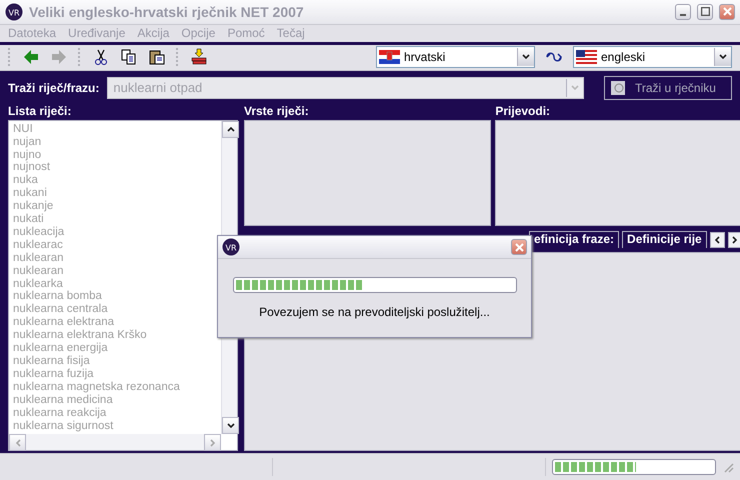  I want to click on word-list-title: Lista riječi:, so click(40, 111).